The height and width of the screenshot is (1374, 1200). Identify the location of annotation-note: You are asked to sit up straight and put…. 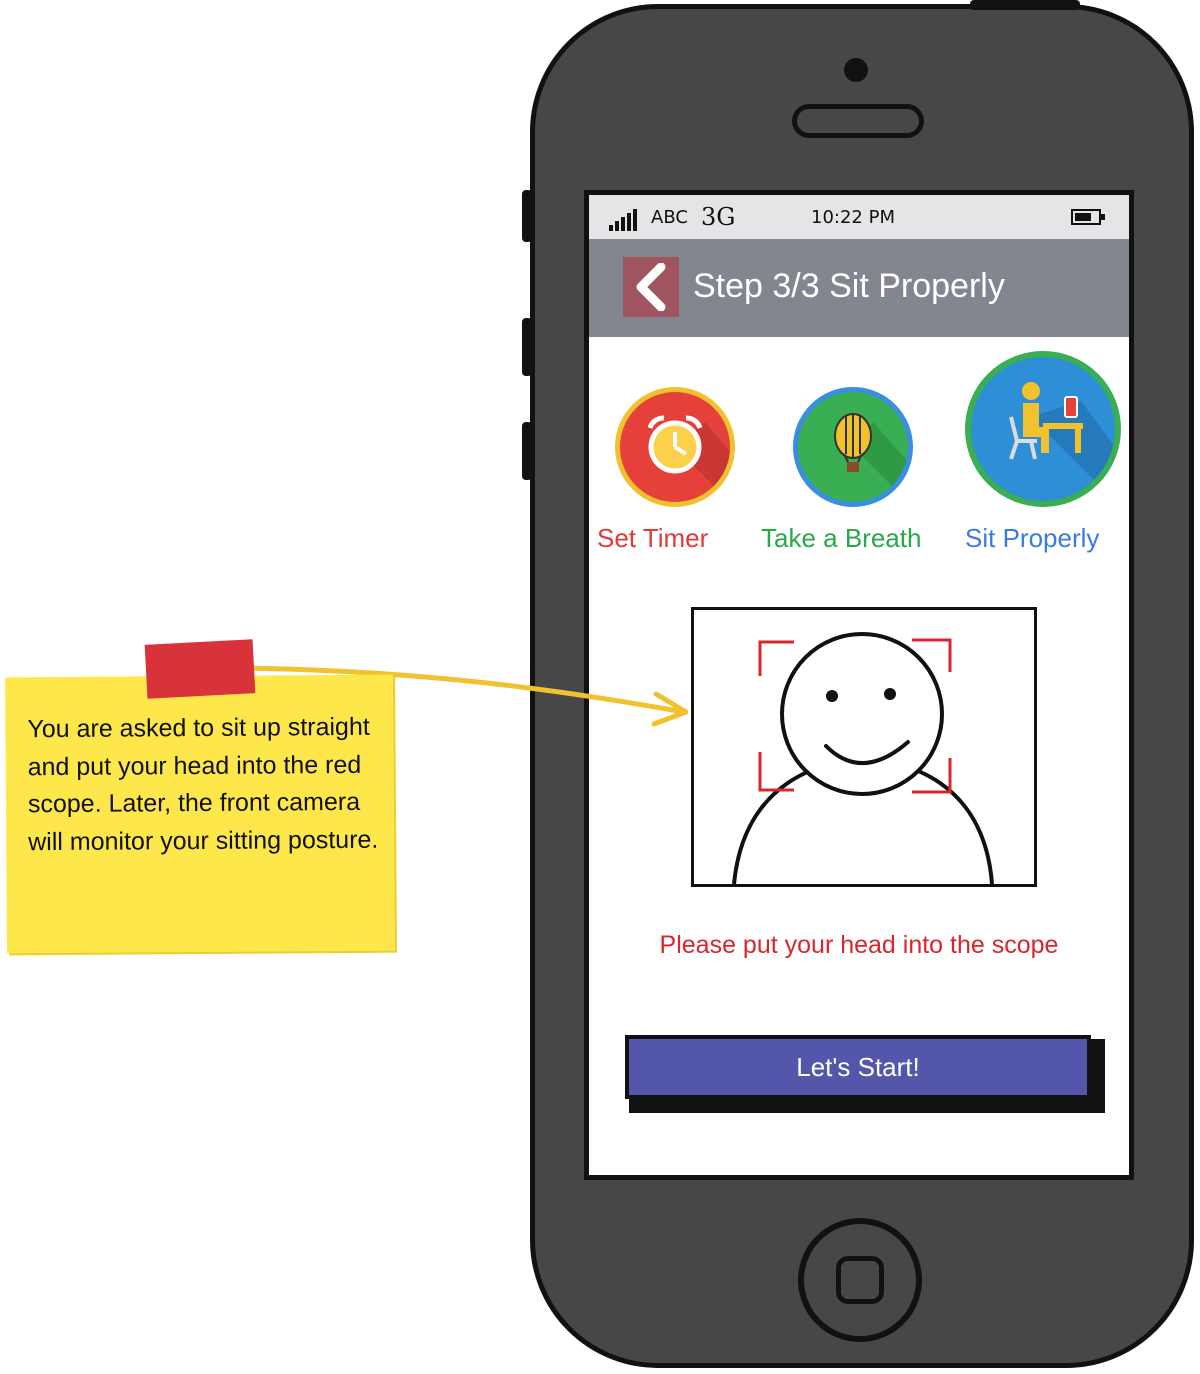
(200, 814).